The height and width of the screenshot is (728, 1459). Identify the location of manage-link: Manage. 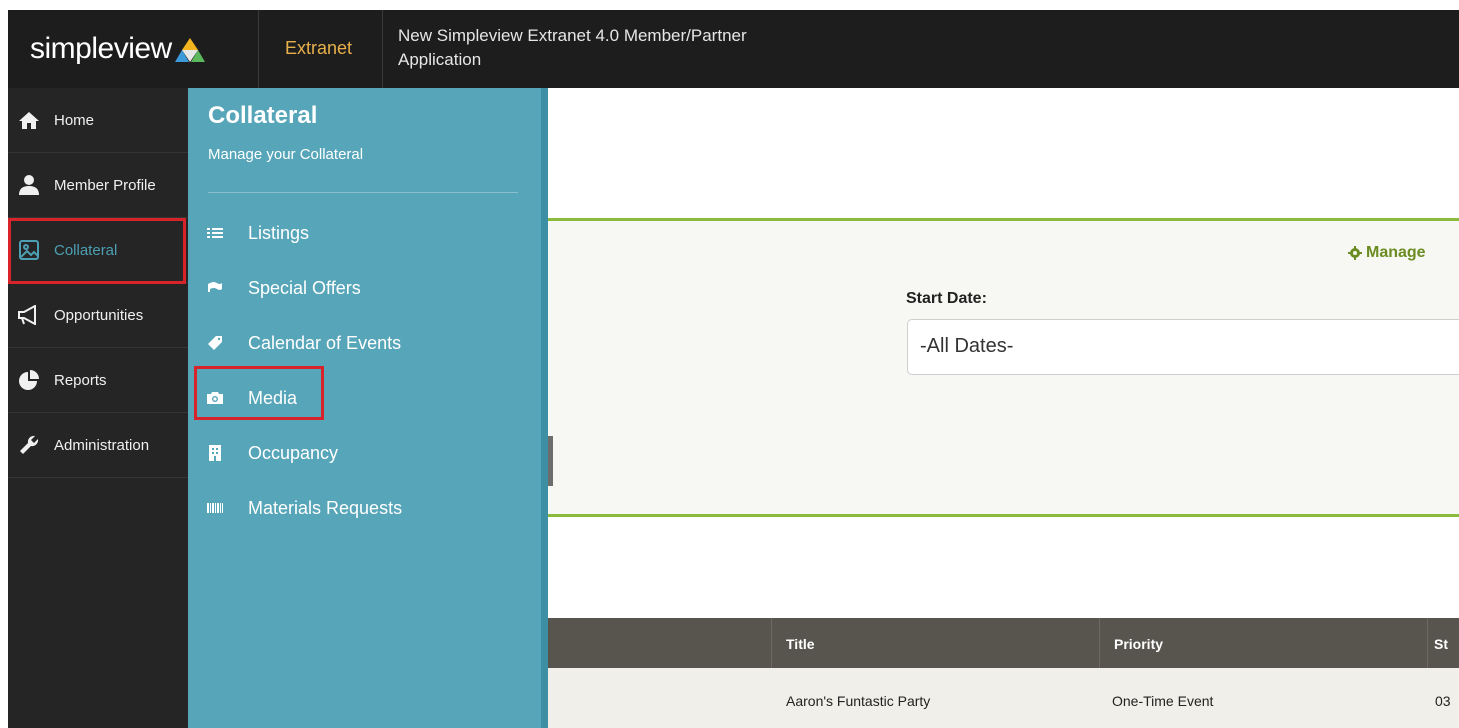
(1387, 253).